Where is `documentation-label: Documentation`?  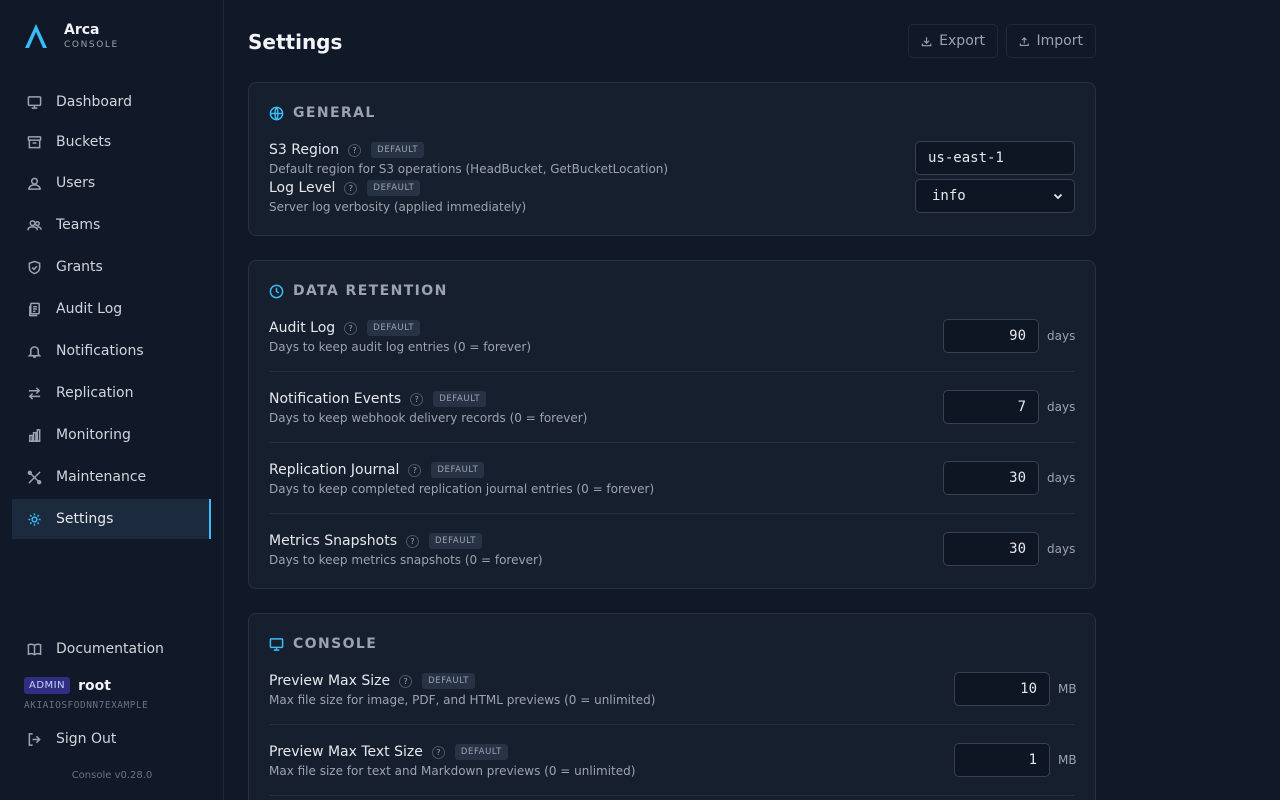 documentation-label: Documentation is located at coordinates (110, 649).